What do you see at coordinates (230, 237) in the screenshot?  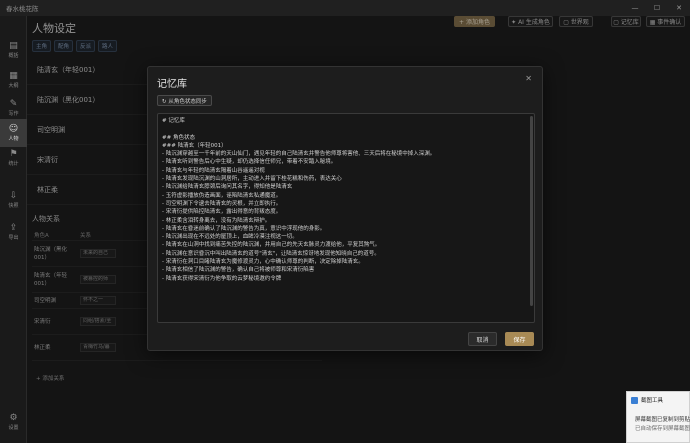 I see `editor-line: - 陆沉渊出现在不远处的屋顶上，血眸冷漠注视这一切。` at bounding box center [230, 237].